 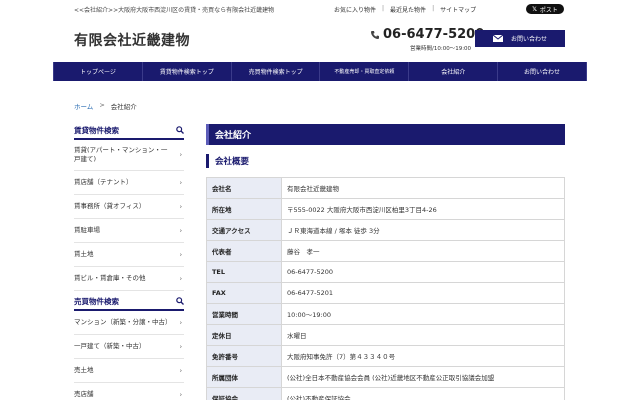 What do you see at coordinates (105, 106) in the screenshot?
I see `breadcrumb: ホーム > 会社紹介` at bounding box center [105, 106].